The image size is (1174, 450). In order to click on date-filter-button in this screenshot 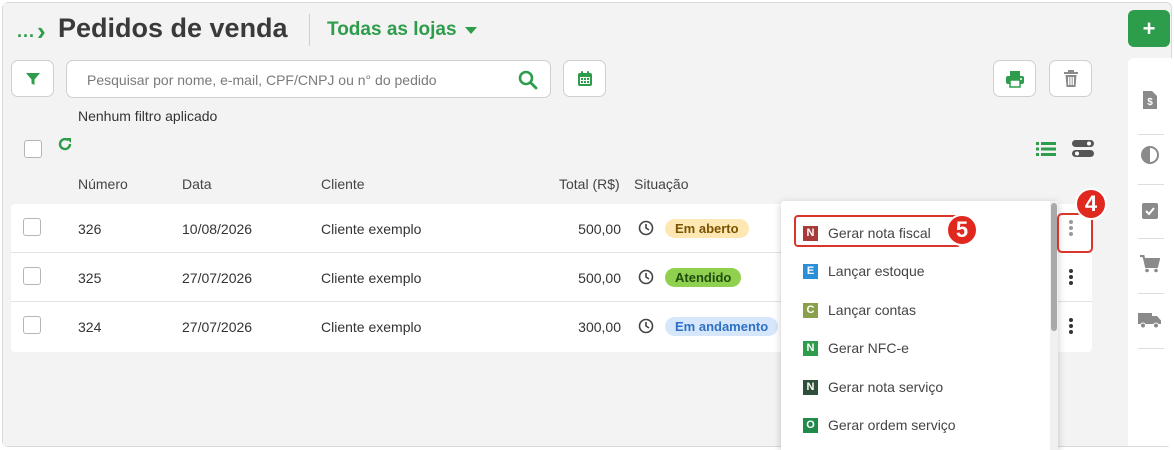, I will do `click(584, 78)`.